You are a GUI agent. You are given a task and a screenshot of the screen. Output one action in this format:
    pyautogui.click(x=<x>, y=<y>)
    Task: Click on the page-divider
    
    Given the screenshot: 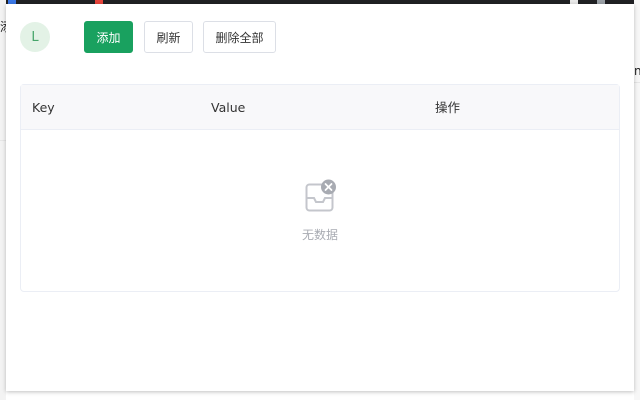 What is the action you would take?
    pyautogui.click(x=637, y=82)
    